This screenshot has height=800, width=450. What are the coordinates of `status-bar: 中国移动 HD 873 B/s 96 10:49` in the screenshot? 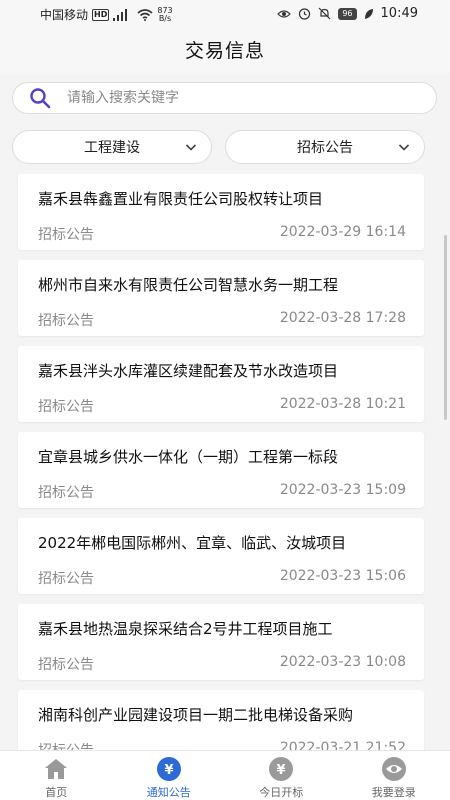 It's located at (225, 14).